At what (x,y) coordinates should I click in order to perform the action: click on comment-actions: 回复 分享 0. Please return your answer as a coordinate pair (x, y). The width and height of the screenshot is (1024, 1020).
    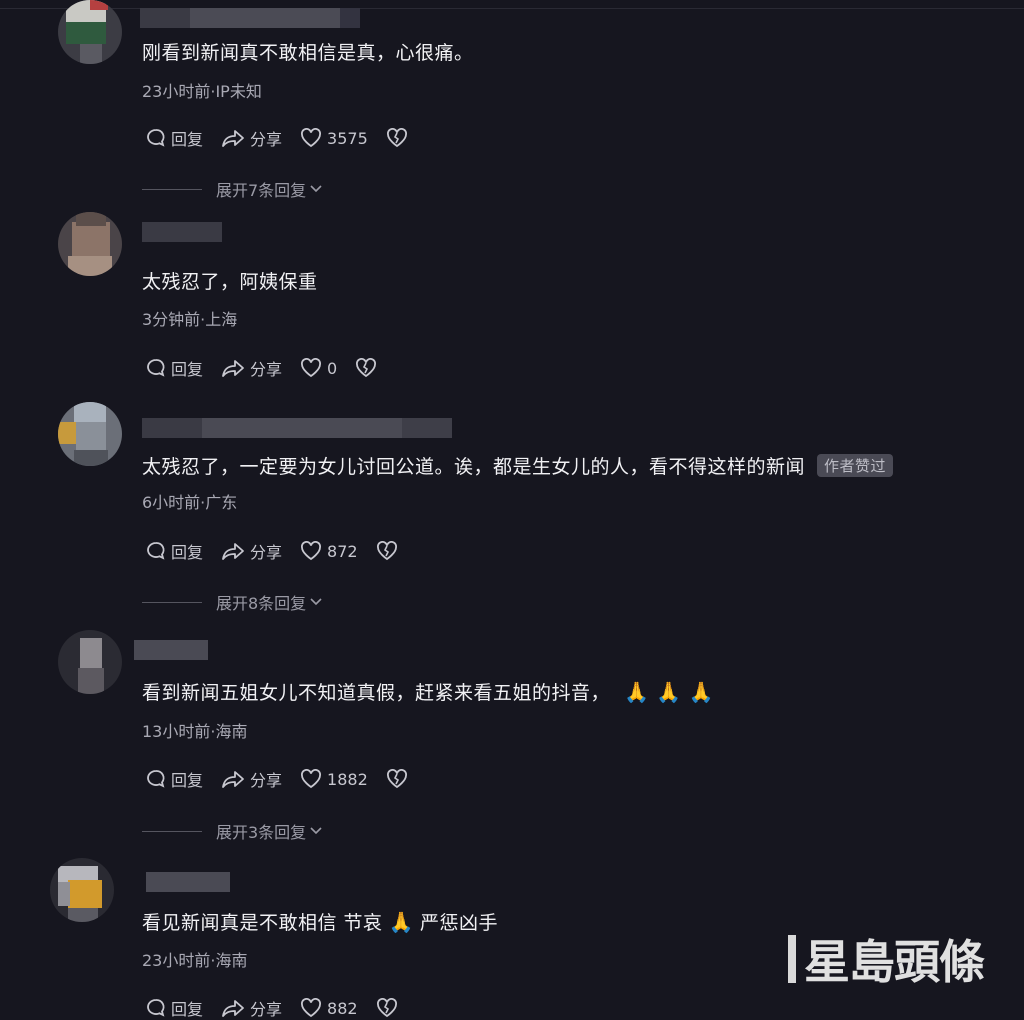
    Looking at the image, I should click on (273, 368).